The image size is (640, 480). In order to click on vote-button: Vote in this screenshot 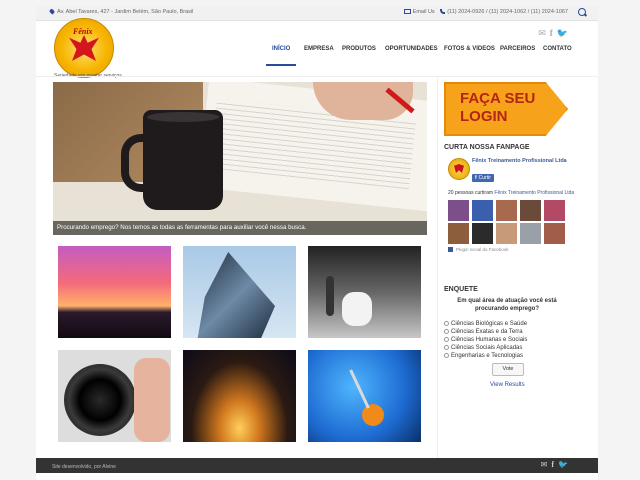, I will do `click(508, 369)`.